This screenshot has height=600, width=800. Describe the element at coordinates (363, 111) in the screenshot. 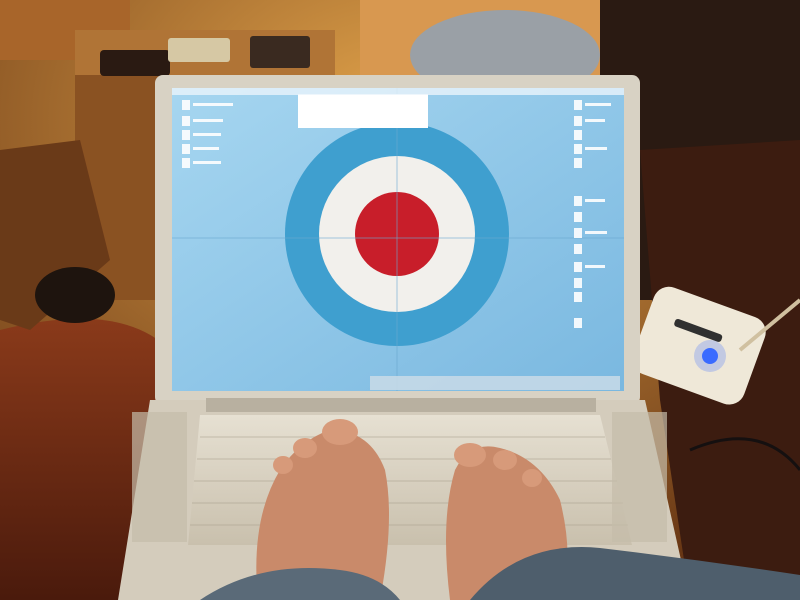

I see `blank-window` at that location.